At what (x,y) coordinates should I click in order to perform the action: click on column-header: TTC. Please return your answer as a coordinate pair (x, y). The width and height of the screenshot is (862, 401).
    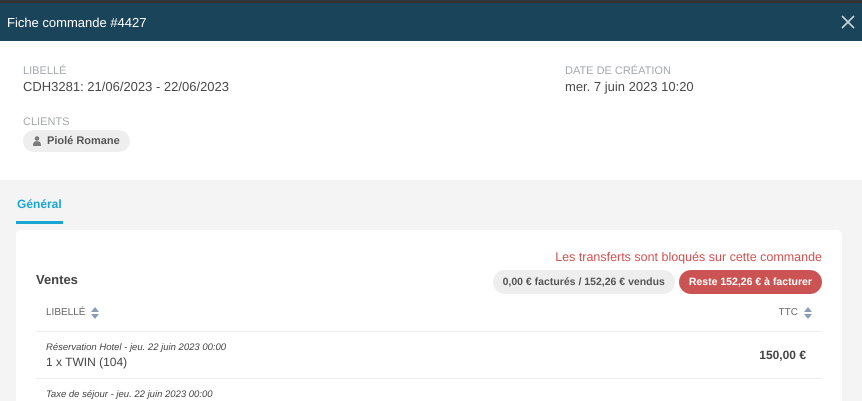
    Looking at the image, I should click on (788, 312).